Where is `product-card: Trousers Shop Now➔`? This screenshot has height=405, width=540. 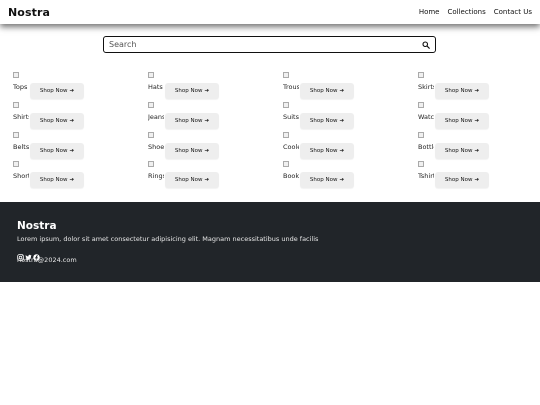 product-card: Trousers Shop Now➔ is located at coordinates (338, 86).